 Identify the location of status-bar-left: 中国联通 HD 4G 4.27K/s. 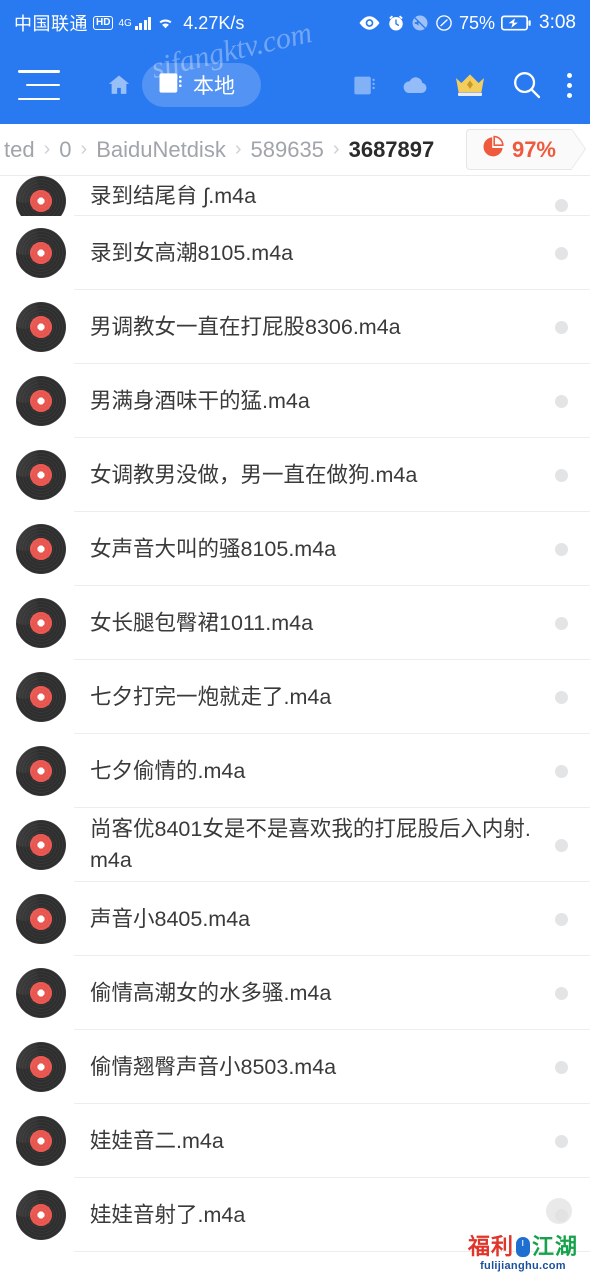
(129, 23).